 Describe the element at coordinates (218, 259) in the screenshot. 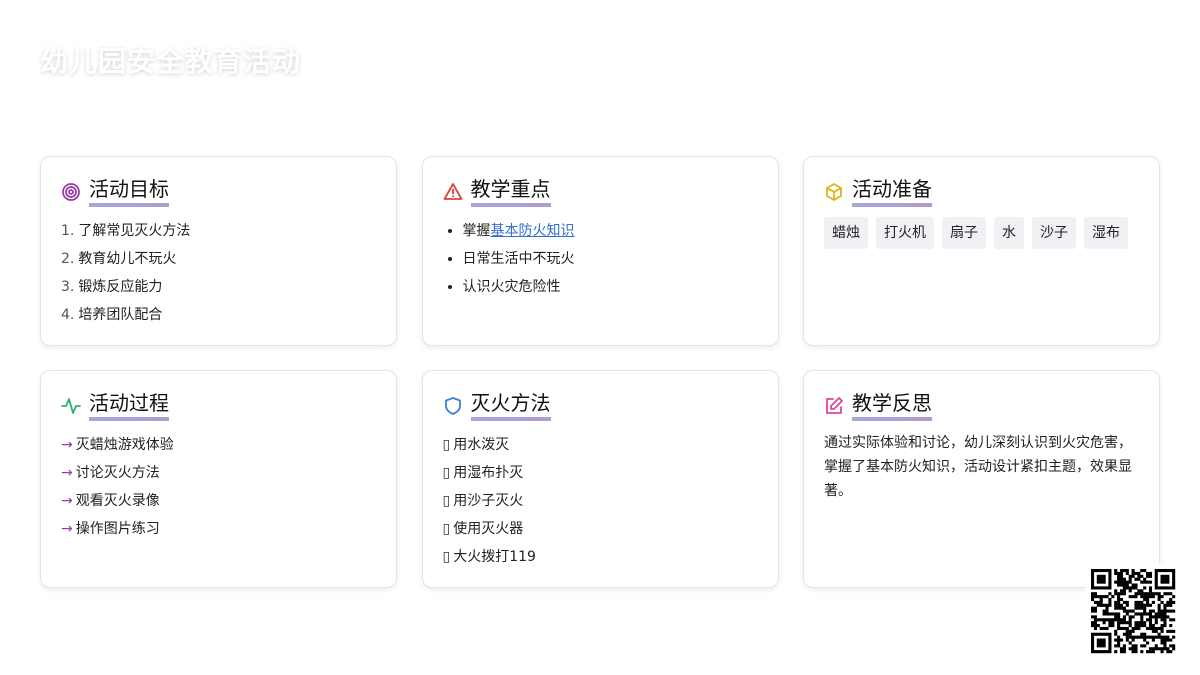

I see `list-item: 2. 教育幼儿不玩火` at that location.